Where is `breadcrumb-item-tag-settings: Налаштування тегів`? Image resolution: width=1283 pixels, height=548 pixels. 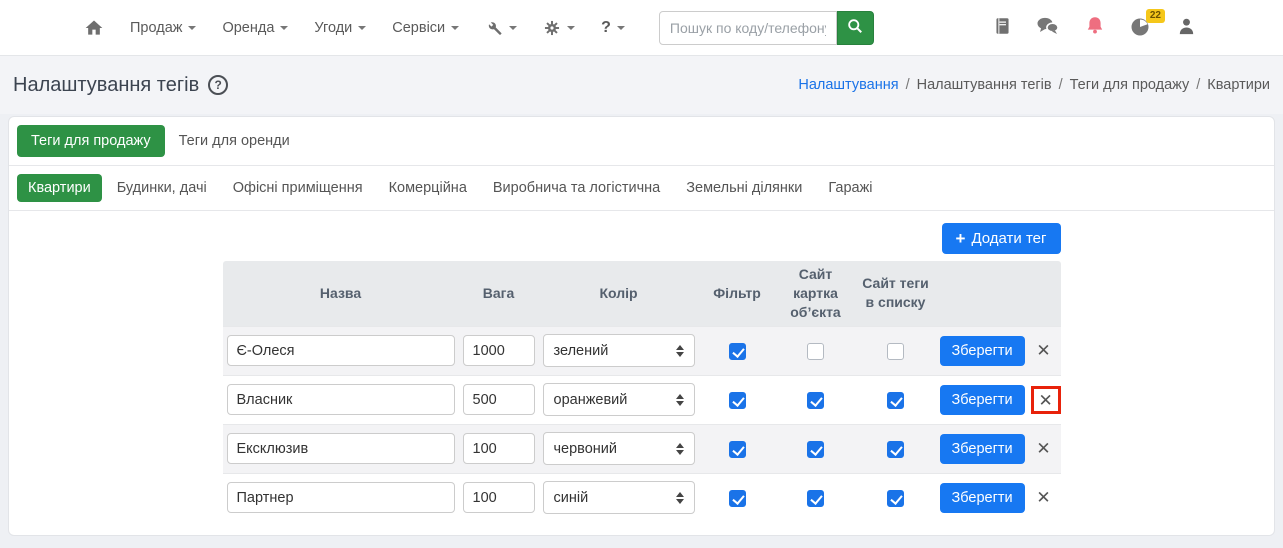 breadcrumb-item-tag-settings: Налаштування тегів is located at coordinates (984, 85).